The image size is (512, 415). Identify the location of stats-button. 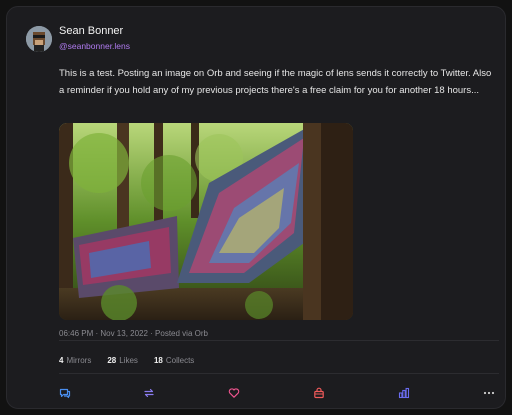
(404, 393).